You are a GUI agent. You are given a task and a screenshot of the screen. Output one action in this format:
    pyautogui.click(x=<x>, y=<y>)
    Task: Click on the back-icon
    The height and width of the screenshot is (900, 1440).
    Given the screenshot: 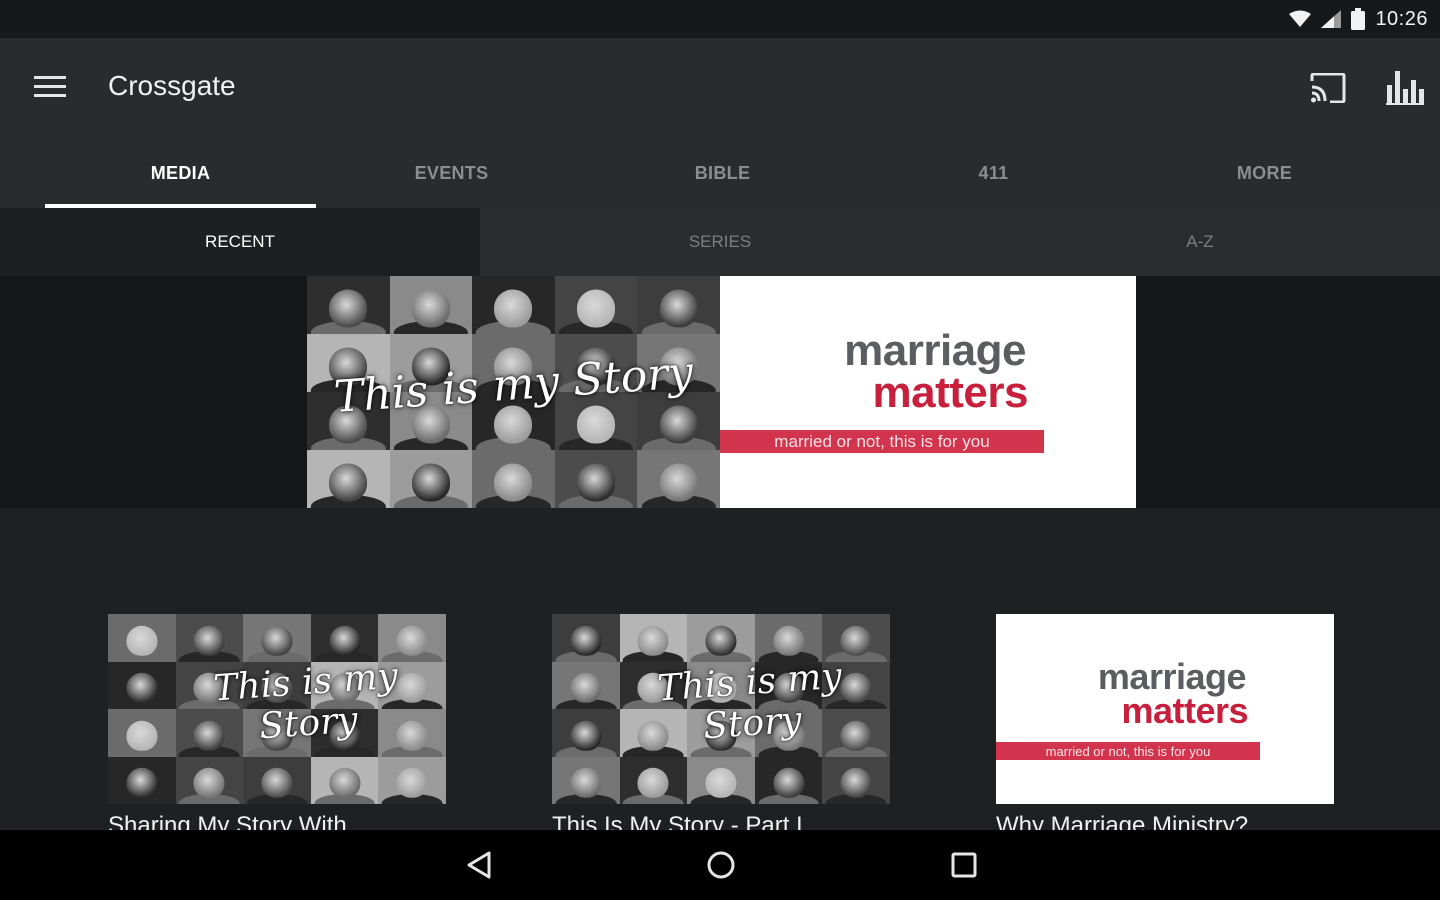 What is the action you would take?
    pyautogui.click(x=479, y=865)
    